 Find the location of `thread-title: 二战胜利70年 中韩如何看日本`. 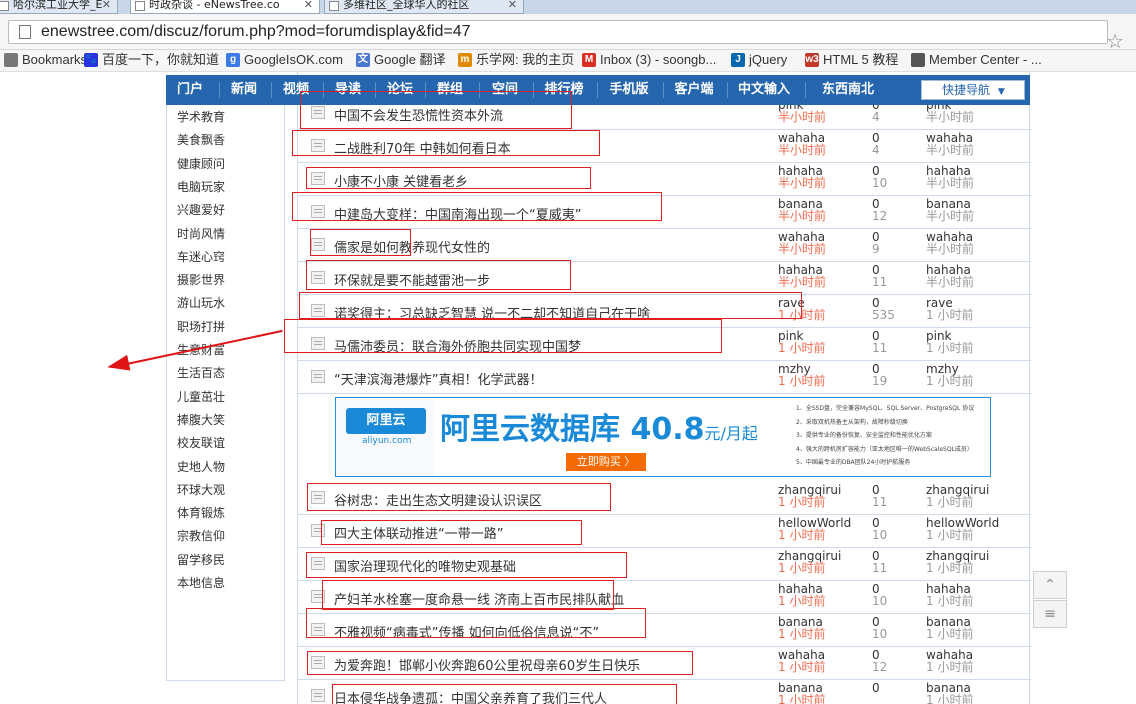

thread-title: 二战胜利70年 中韩如何看日本 is located at coordinates (422, 147).